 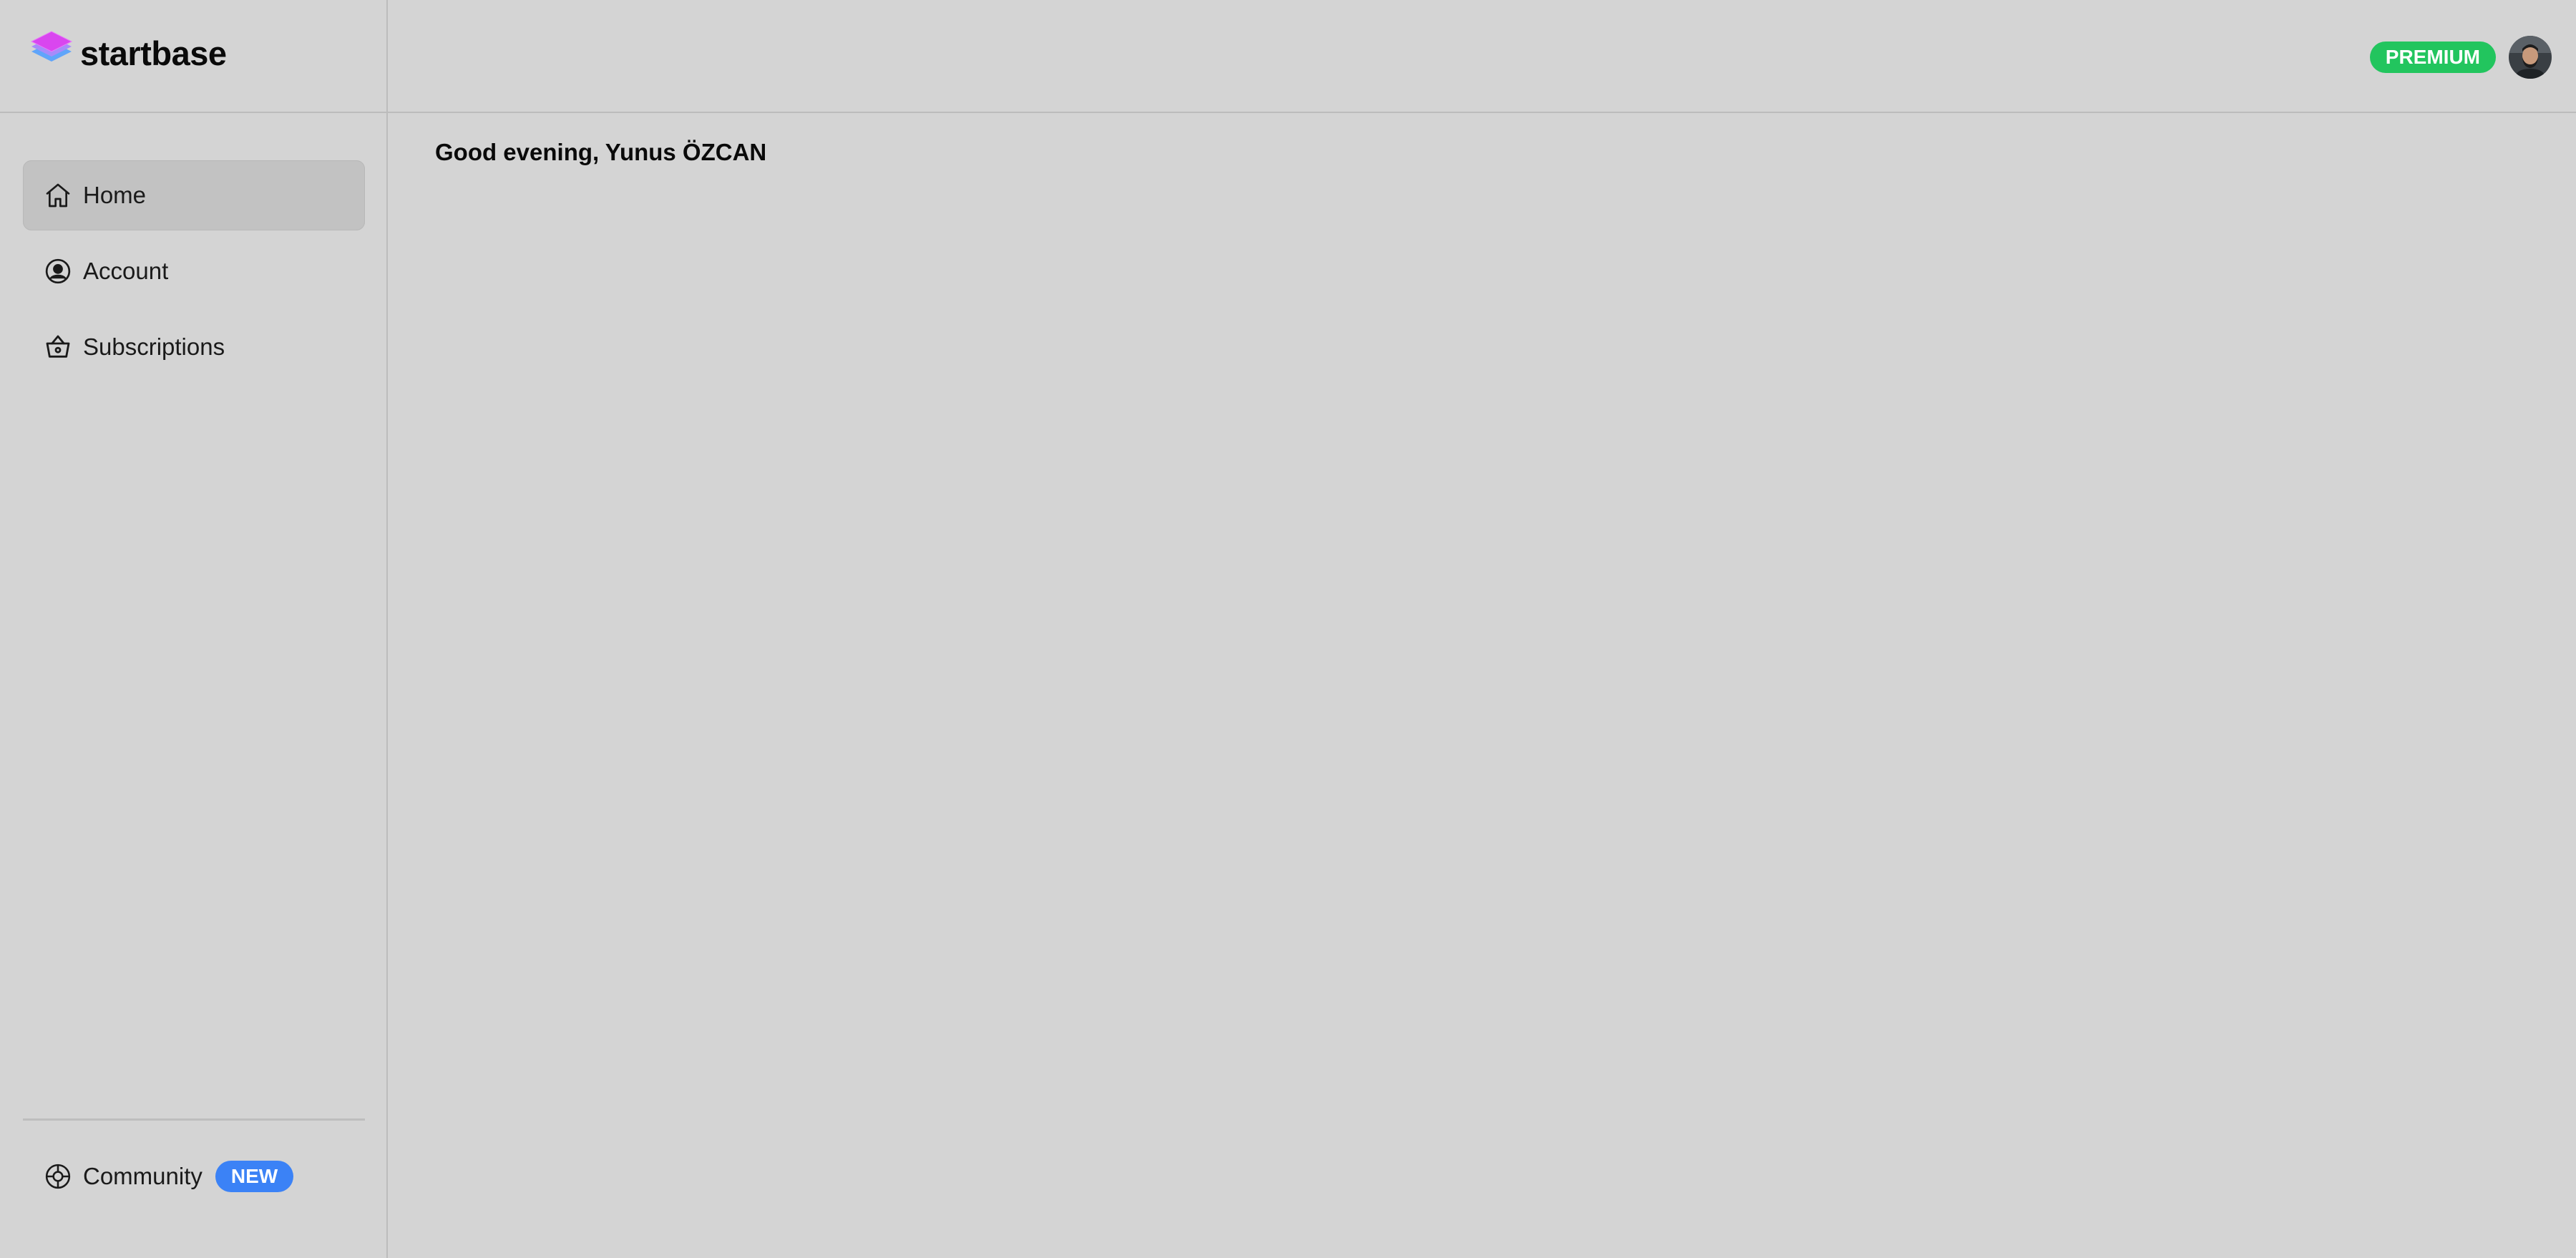 I want to click on community-label: Community, so click(x=143, y=1176).